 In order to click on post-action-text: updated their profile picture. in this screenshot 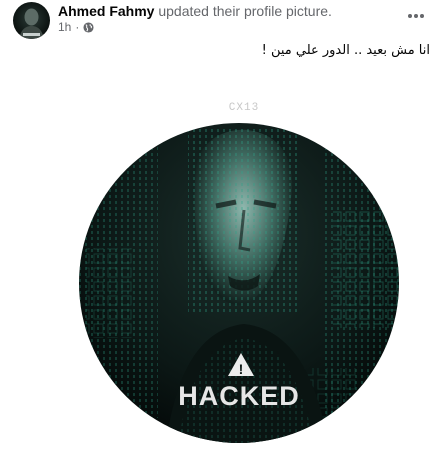, I will do `click(245, 11)`.